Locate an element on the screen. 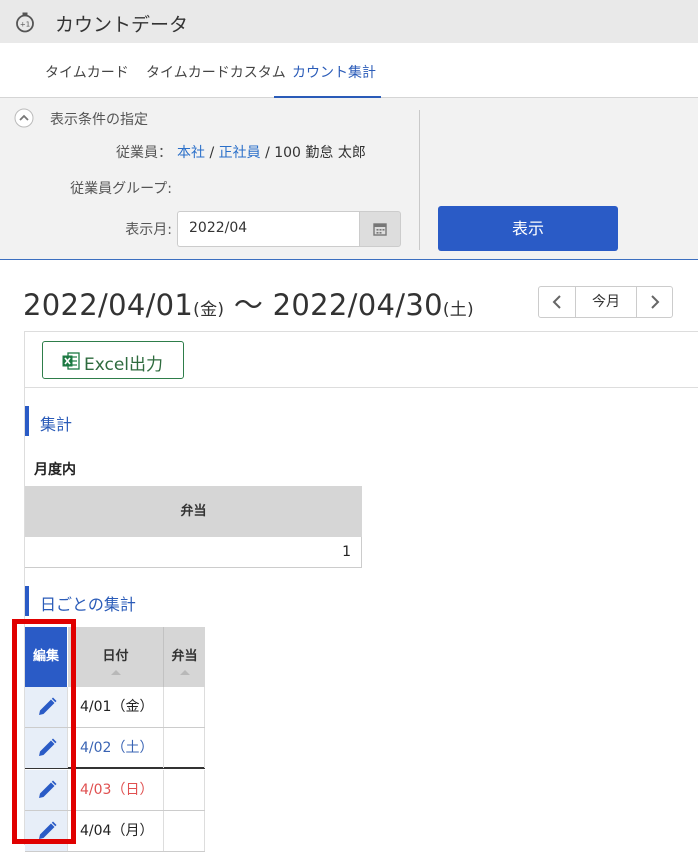 The image size is (698, 852). display-month-label: 表示月: is located at coordinates (148, 230).